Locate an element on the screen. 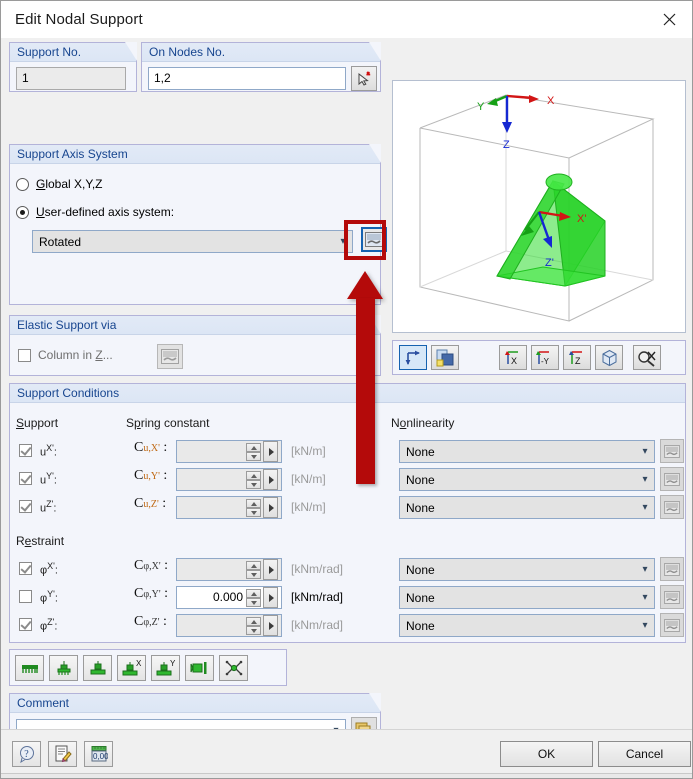  view-zoom-all-button is located at coordinates (647, 357).